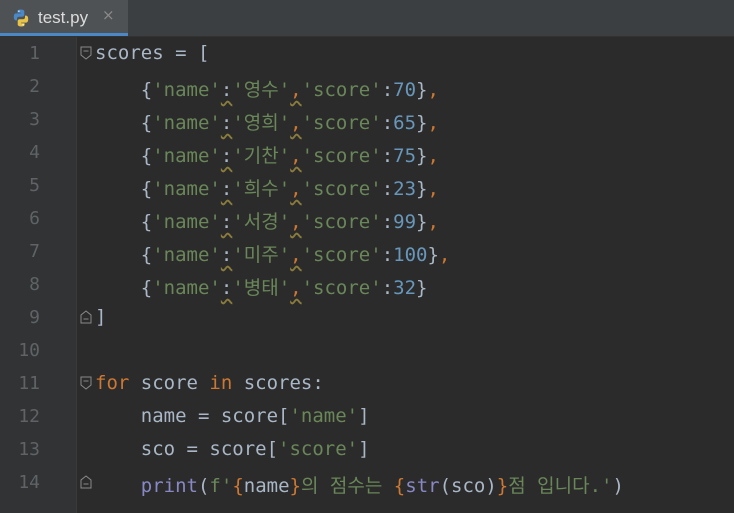 Image resolution: width=734 pixels, height=513 pixels. Describe the element at coordinates (221, 383) in the screenshot. I see `code-token: in` at that location.